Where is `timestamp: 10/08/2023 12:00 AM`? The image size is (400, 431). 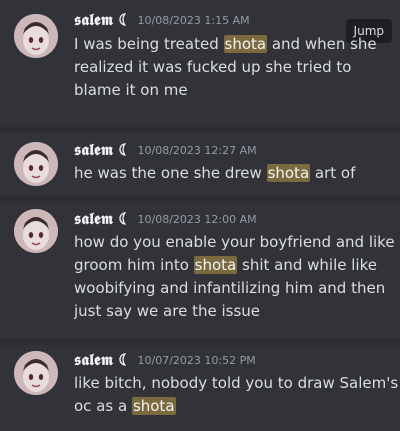
timestamp: 10/08/2023 12:00 AM is located at coordinates (197, 219).